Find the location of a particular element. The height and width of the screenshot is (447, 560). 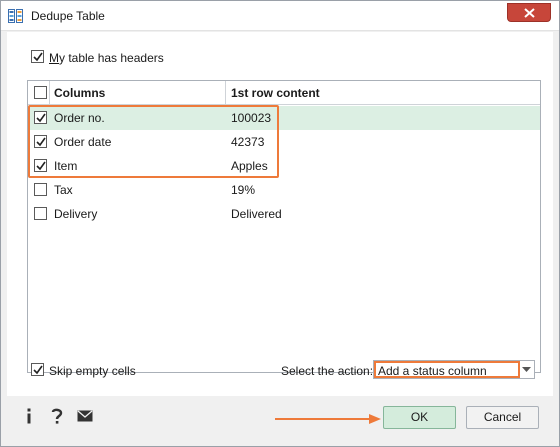

skip-empty-checkbox is located at coordinates (37, 369).